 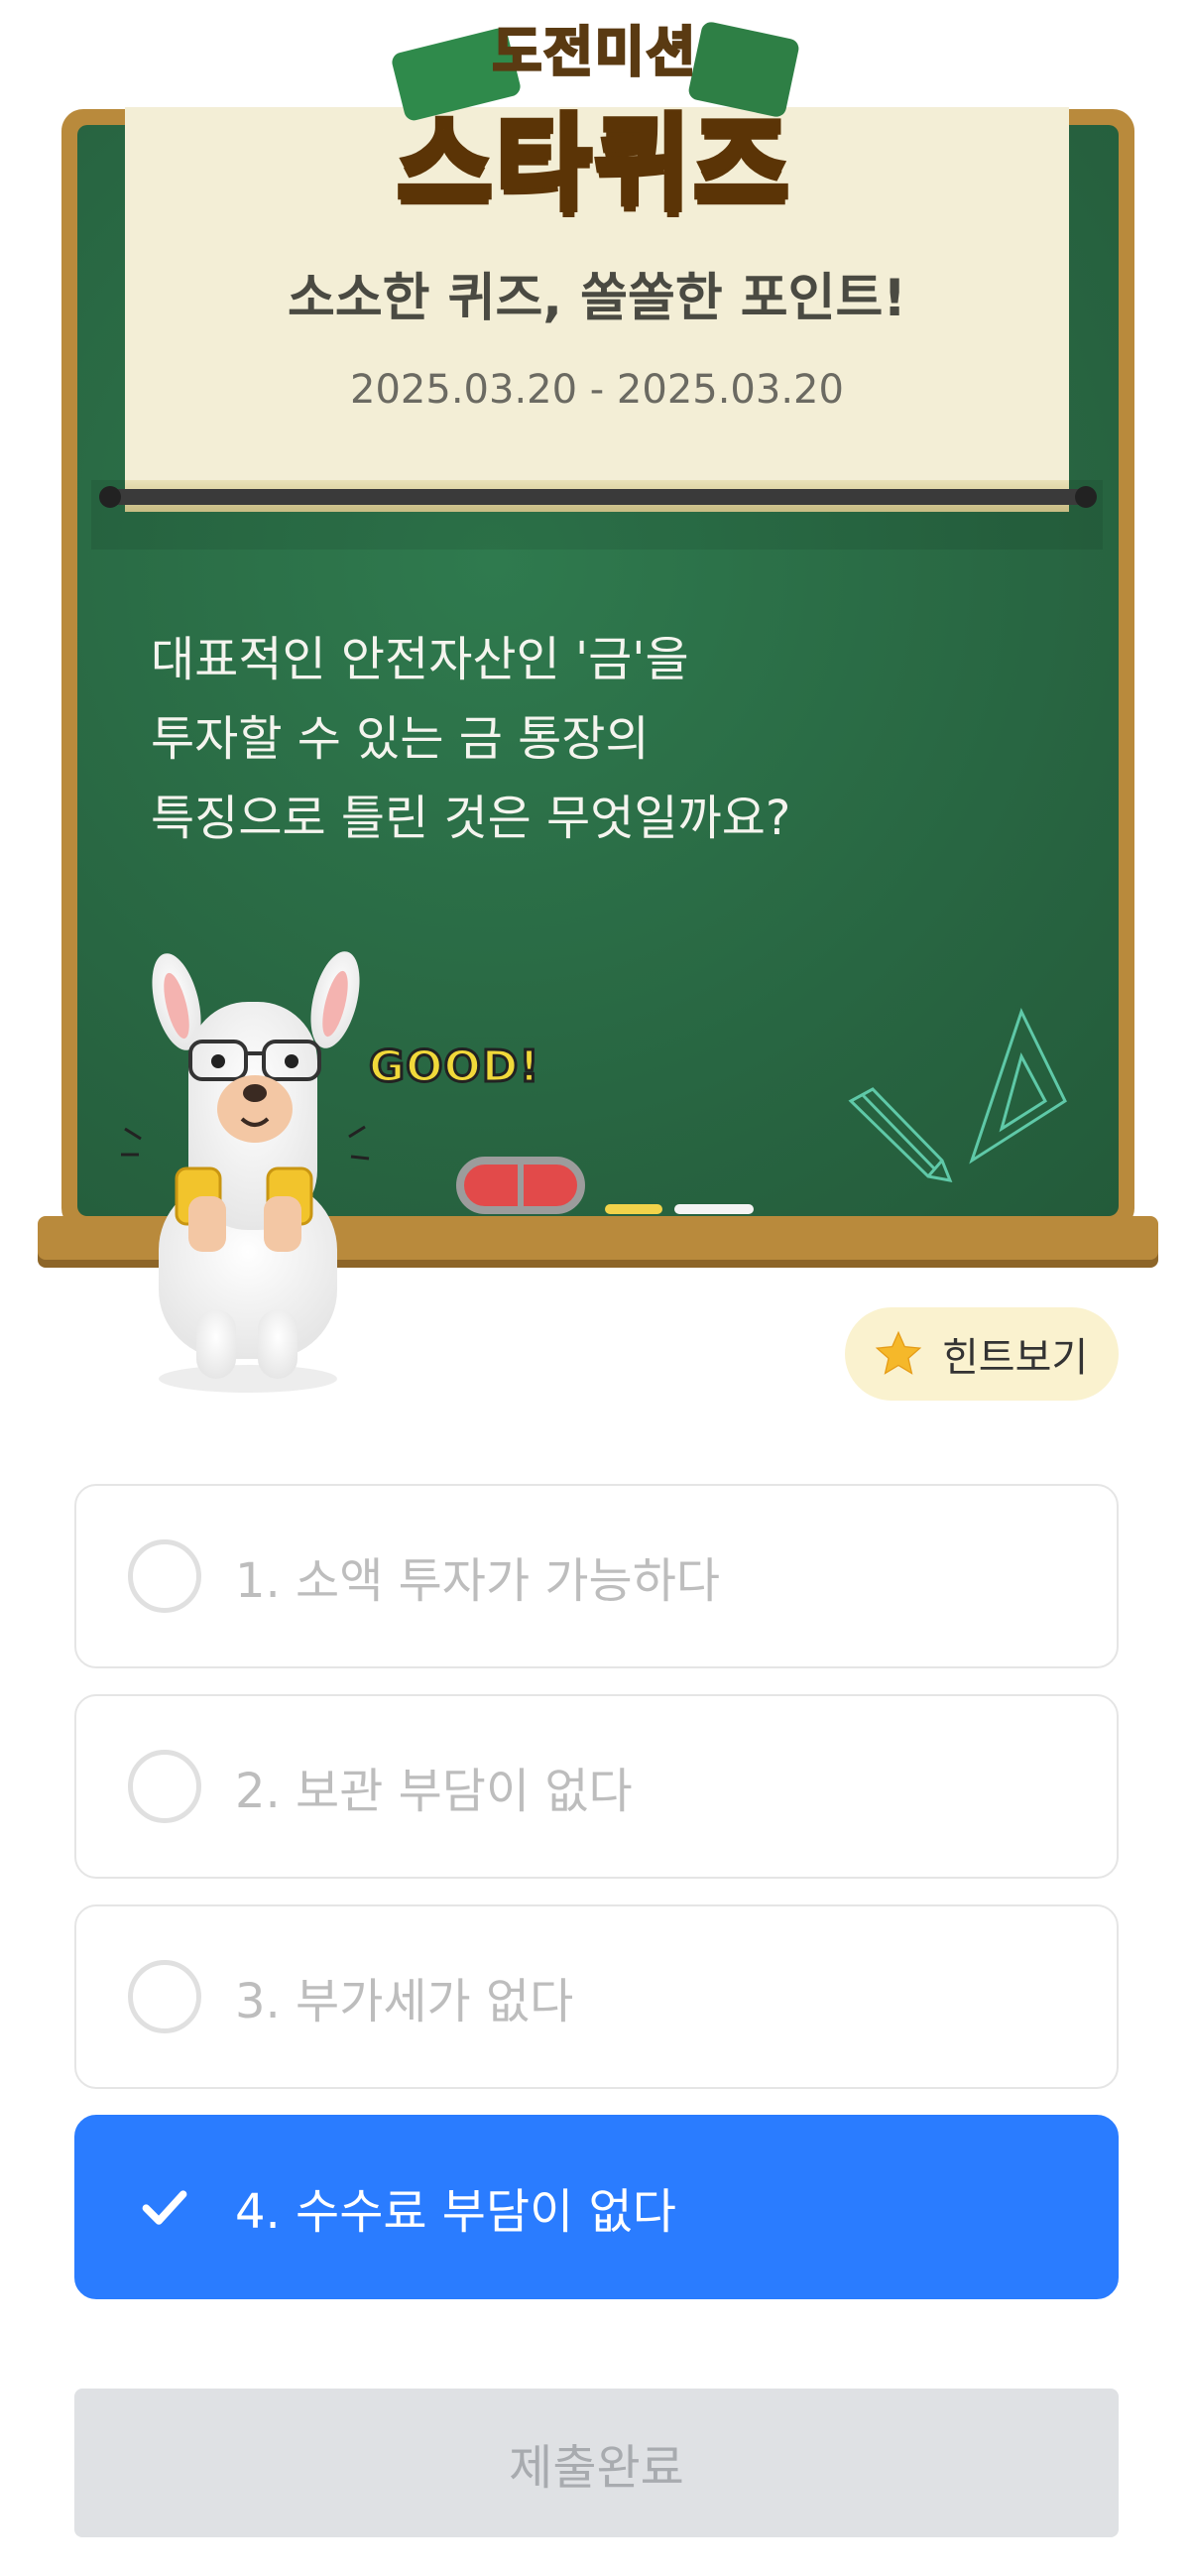 I want to click on scroll-rod-end-left, so click(x=110, y=497).